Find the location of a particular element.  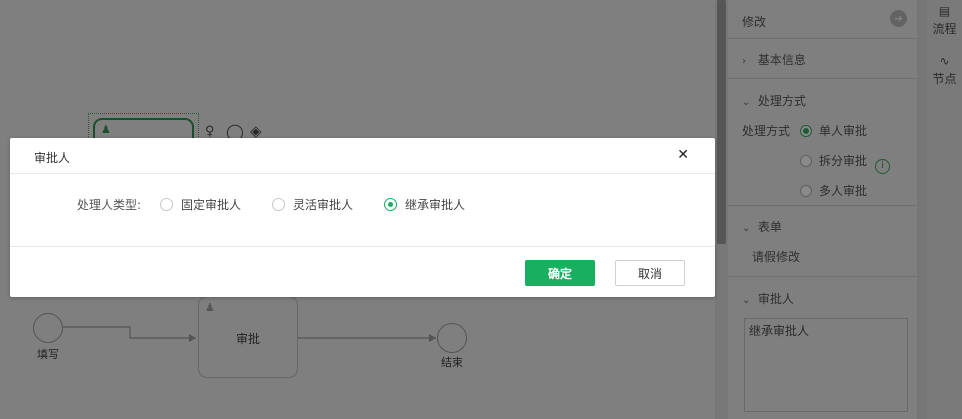

start-event-label: 填写 is located at coordinates (48, 354).